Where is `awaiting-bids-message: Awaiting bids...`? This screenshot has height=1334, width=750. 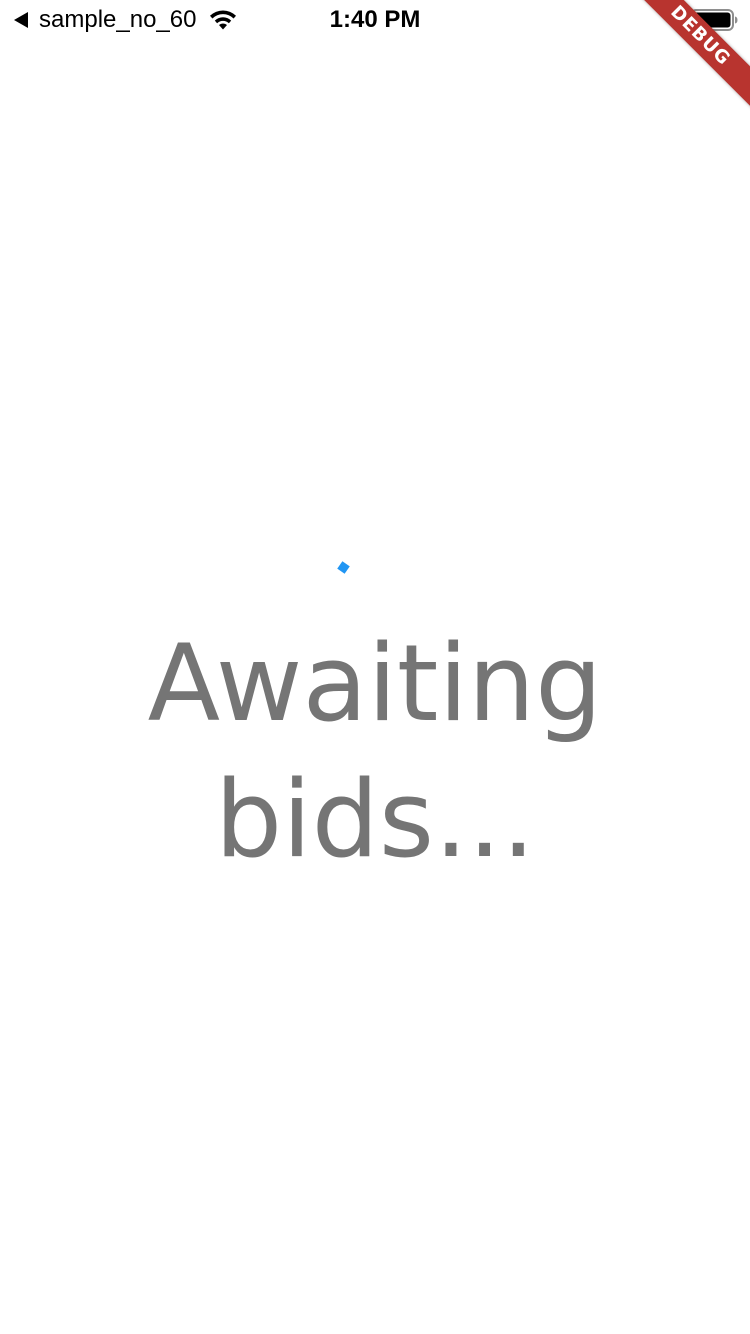 awaiting-bids-message: Awaiting bids... is located at coordinates (375, 751).